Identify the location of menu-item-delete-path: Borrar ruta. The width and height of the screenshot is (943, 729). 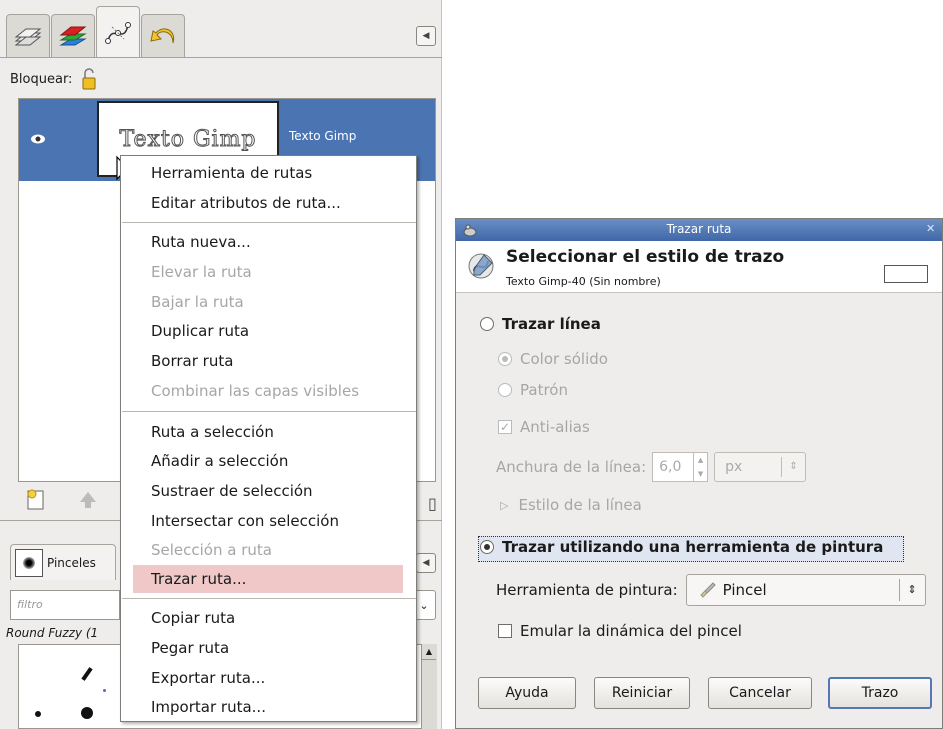
(268, 361).